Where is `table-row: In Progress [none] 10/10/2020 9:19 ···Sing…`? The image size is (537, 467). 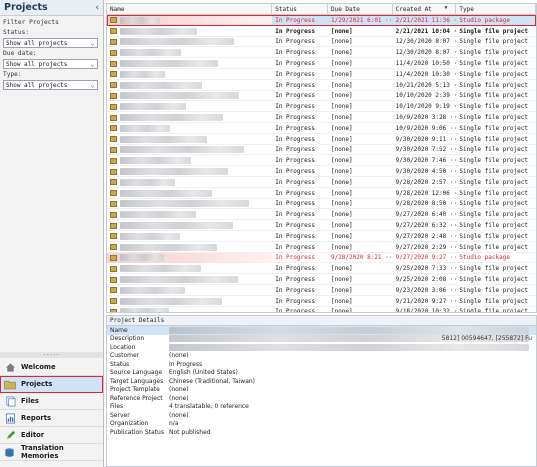
table-row: In Progress [none] 10/10/2020 9:19 ···Sing… is located at coordinates (321, 107).